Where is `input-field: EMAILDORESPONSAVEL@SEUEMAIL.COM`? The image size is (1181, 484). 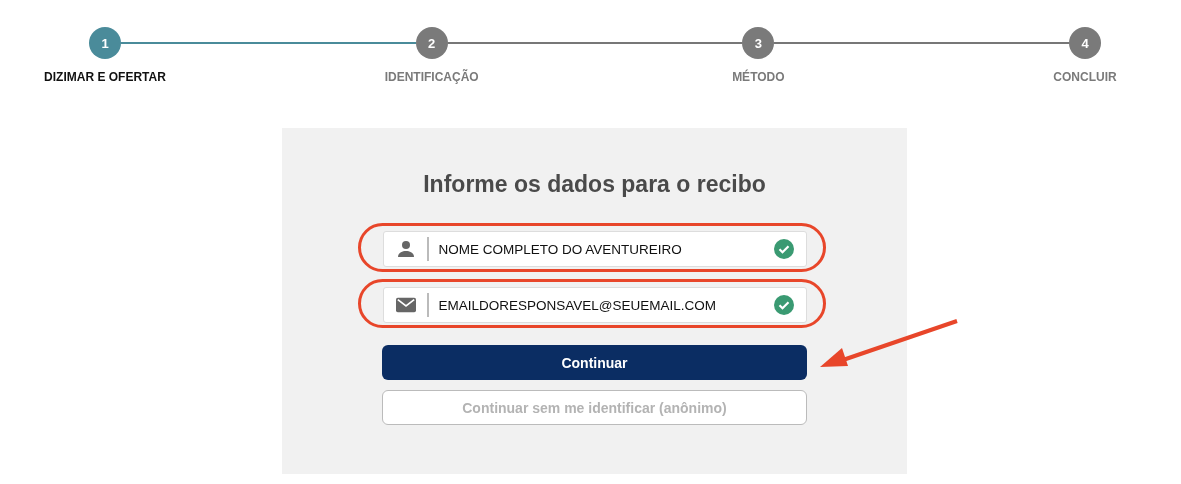 input-field: EMAILDORESPONSAVEL@SEUEMAIL.COM is located at coordinates (594, 305).